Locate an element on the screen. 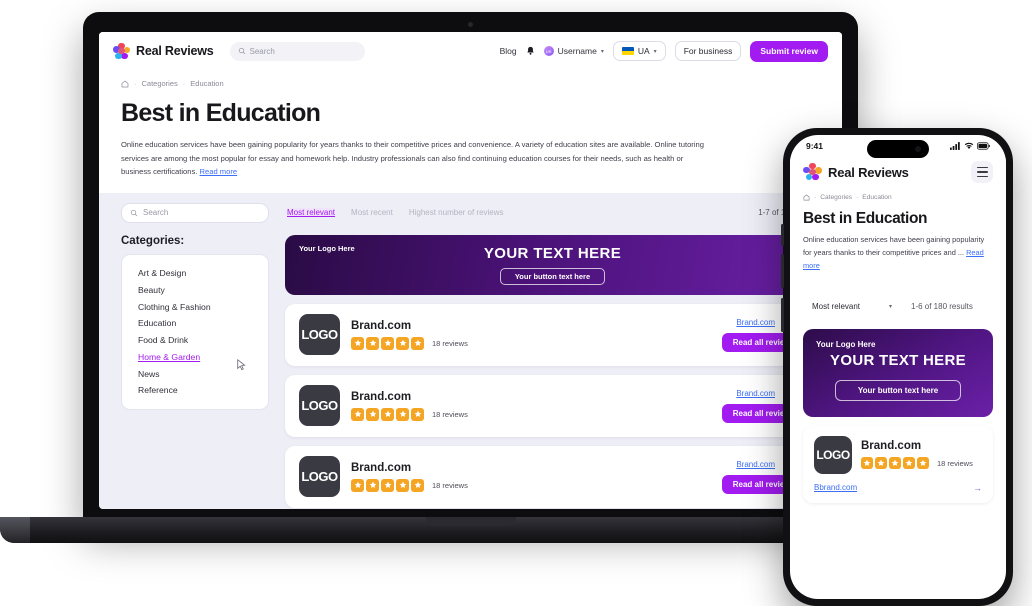 This screenshot has height=606, width=1032. username-label: Username is located at coordinates (577, 51).